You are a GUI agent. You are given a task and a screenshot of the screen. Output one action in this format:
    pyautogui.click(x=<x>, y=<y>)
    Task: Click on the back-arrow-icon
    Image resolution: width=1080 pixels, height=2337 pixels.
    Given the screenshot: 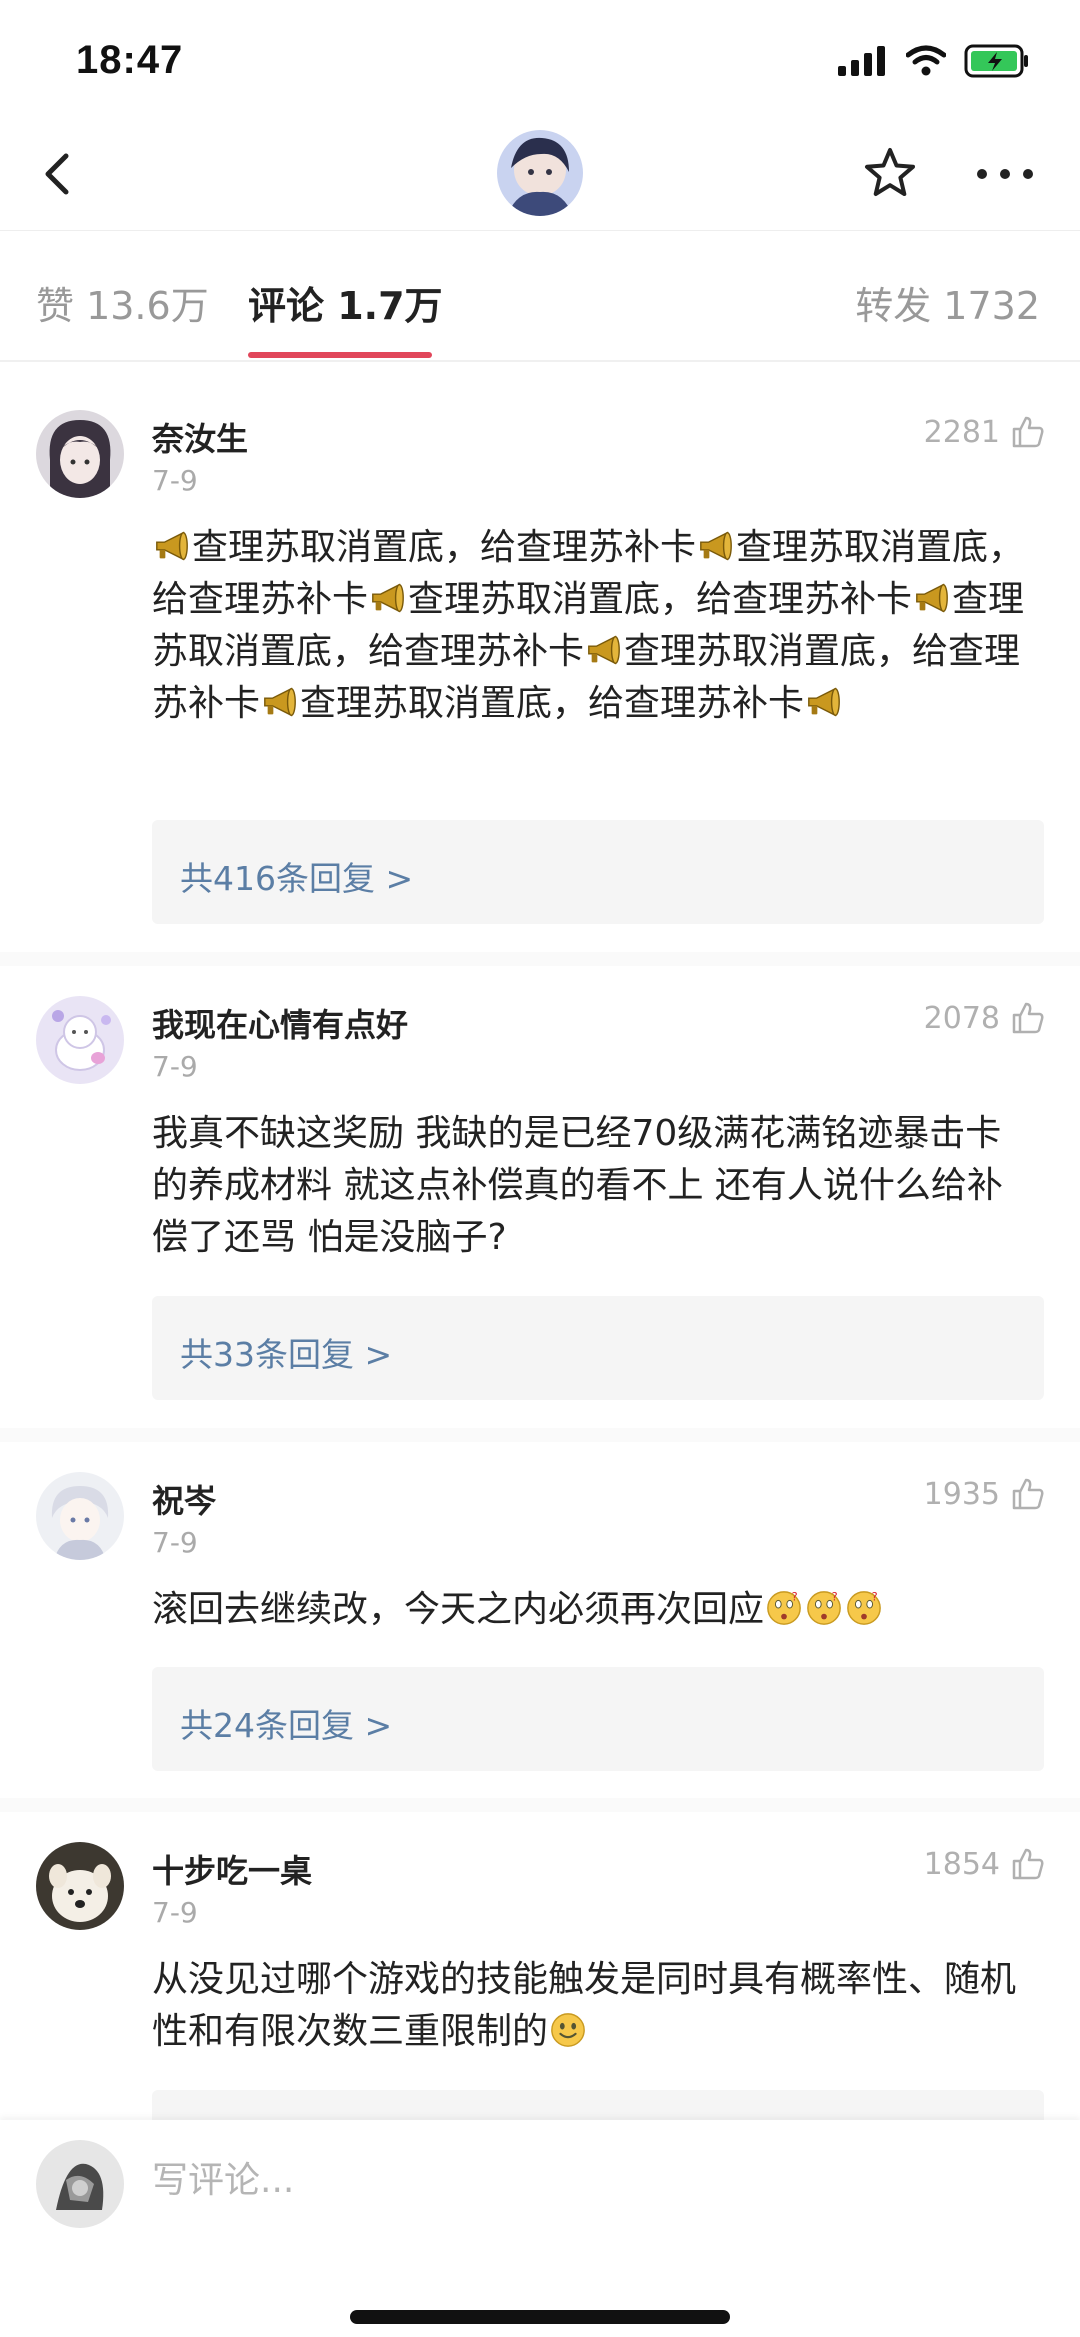 What is the action you would take?
    pyautogui.click(x=60, y=174)
    